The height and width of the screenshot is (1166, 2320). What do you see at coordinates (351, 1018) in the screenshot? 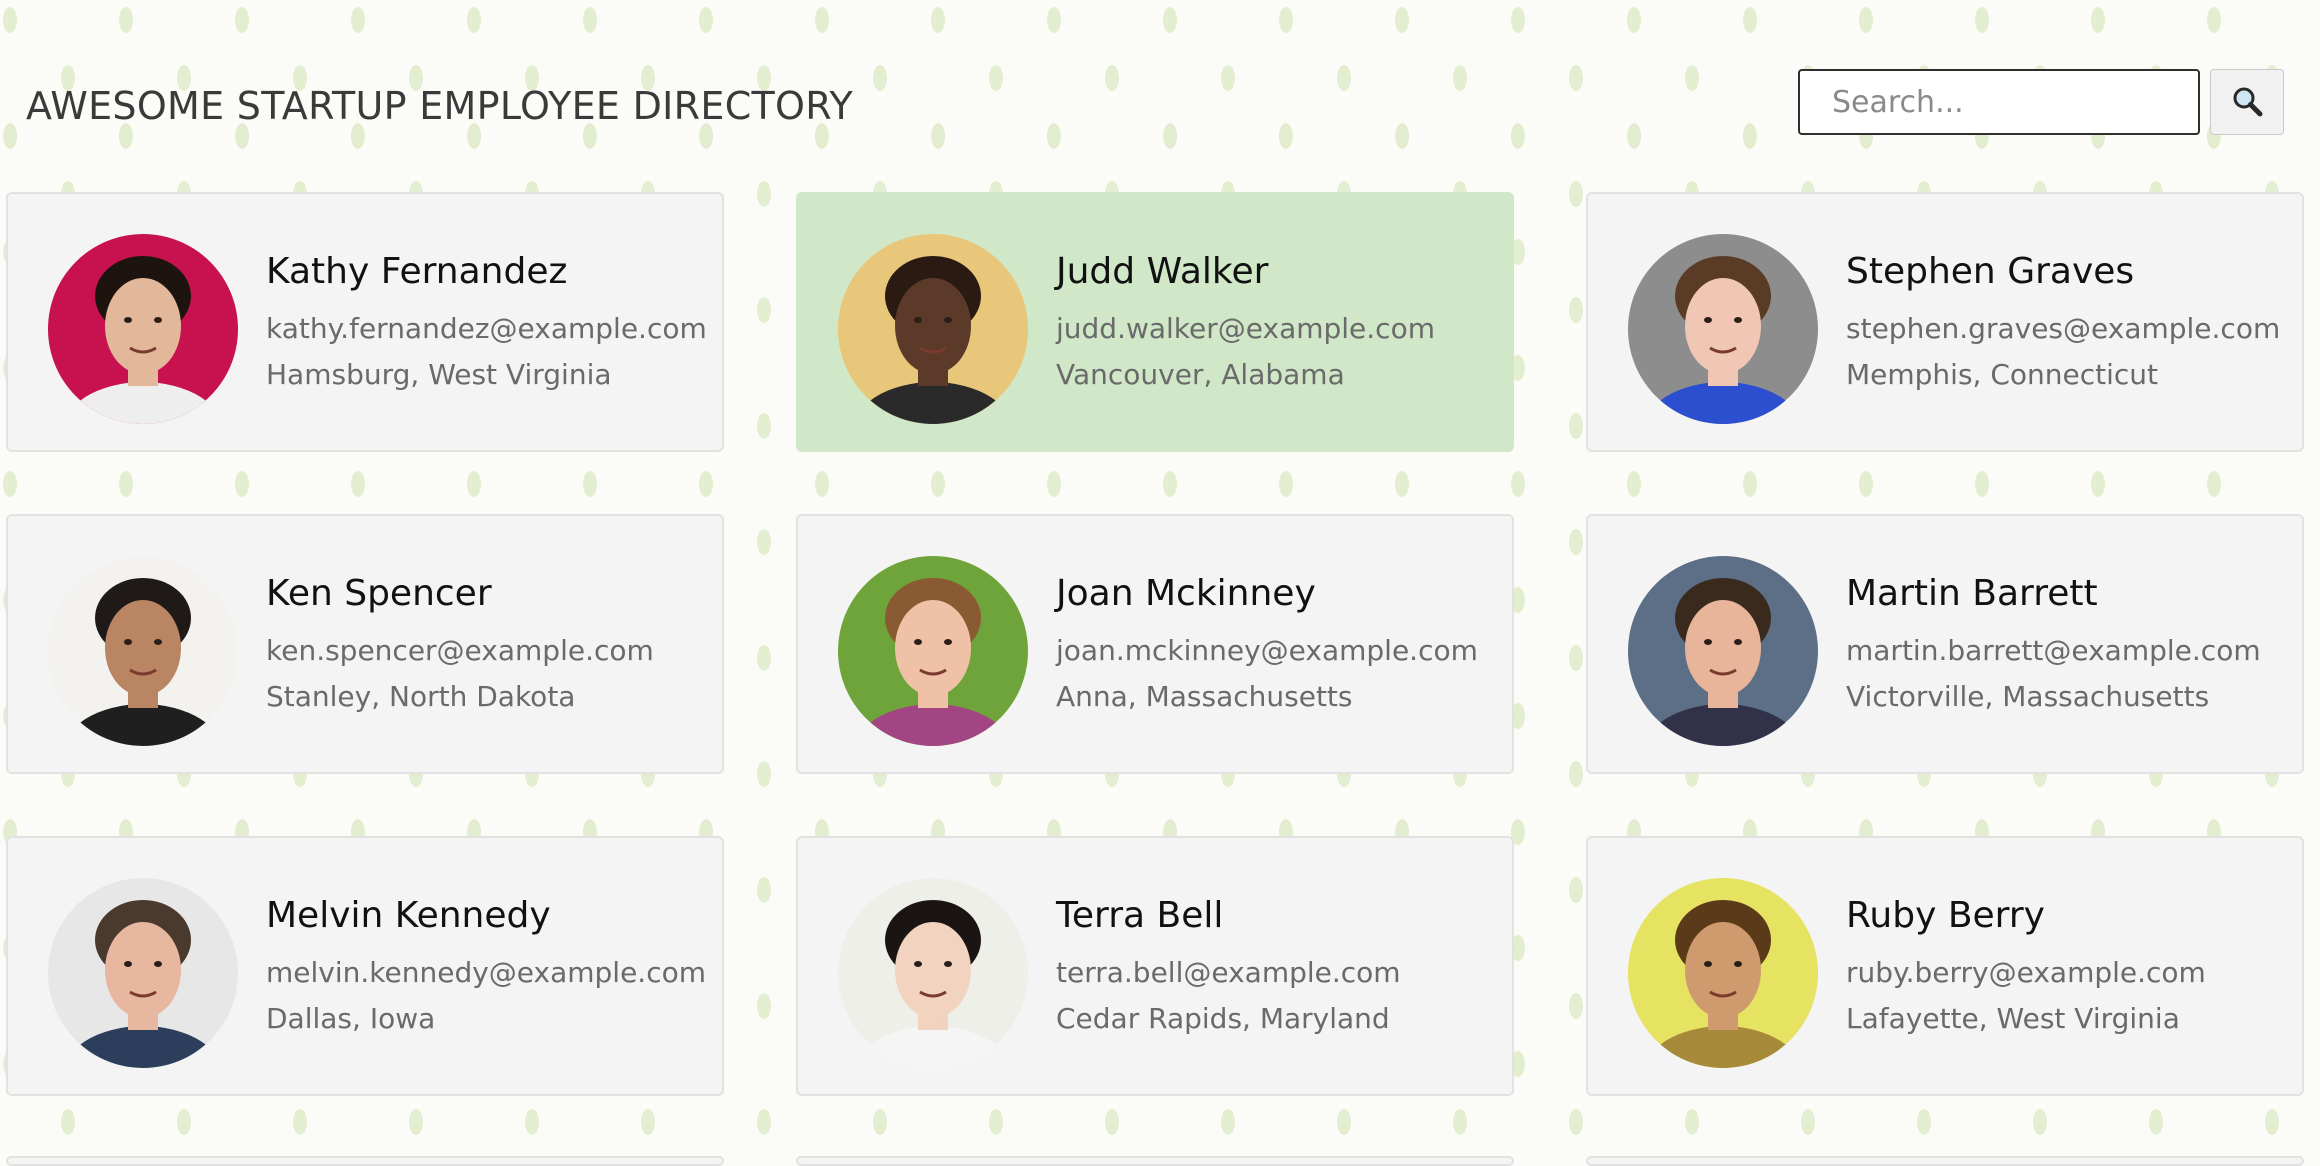
I see `employee-location: Dallas, Iowa` at bounding box center [351, 1018].